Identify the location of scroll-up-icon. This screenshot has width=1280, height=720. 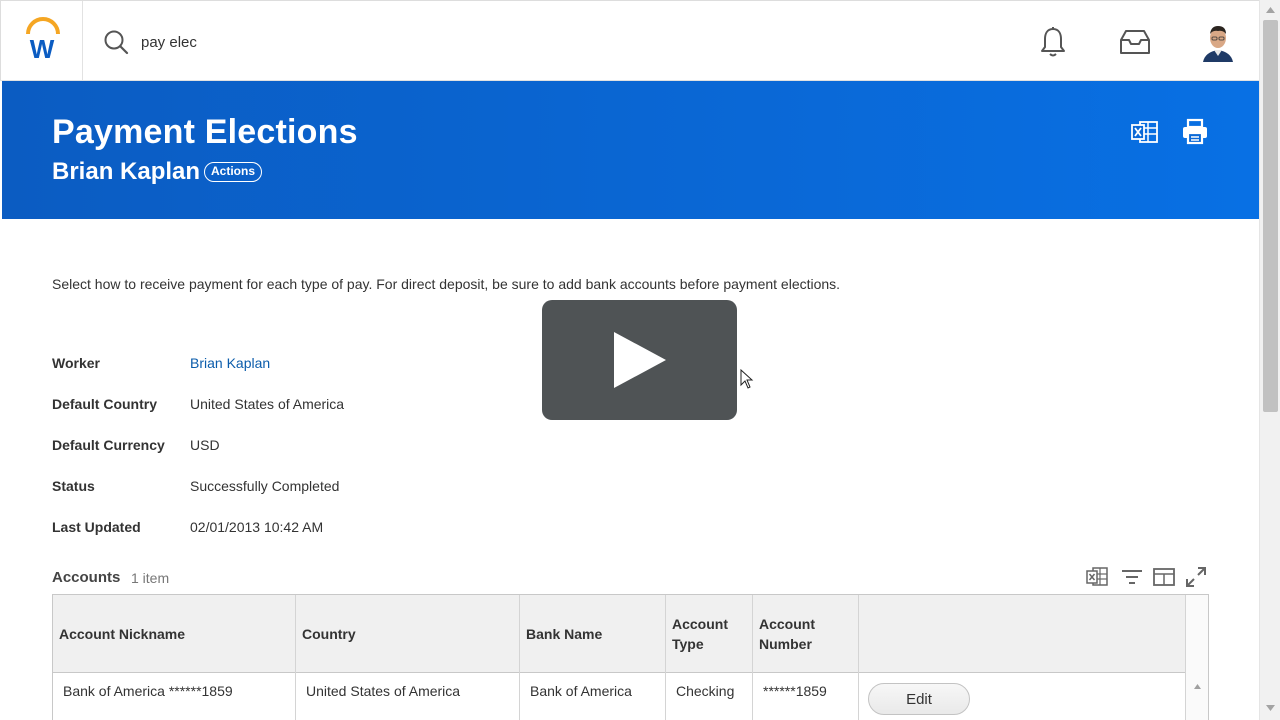
(1270, 10).